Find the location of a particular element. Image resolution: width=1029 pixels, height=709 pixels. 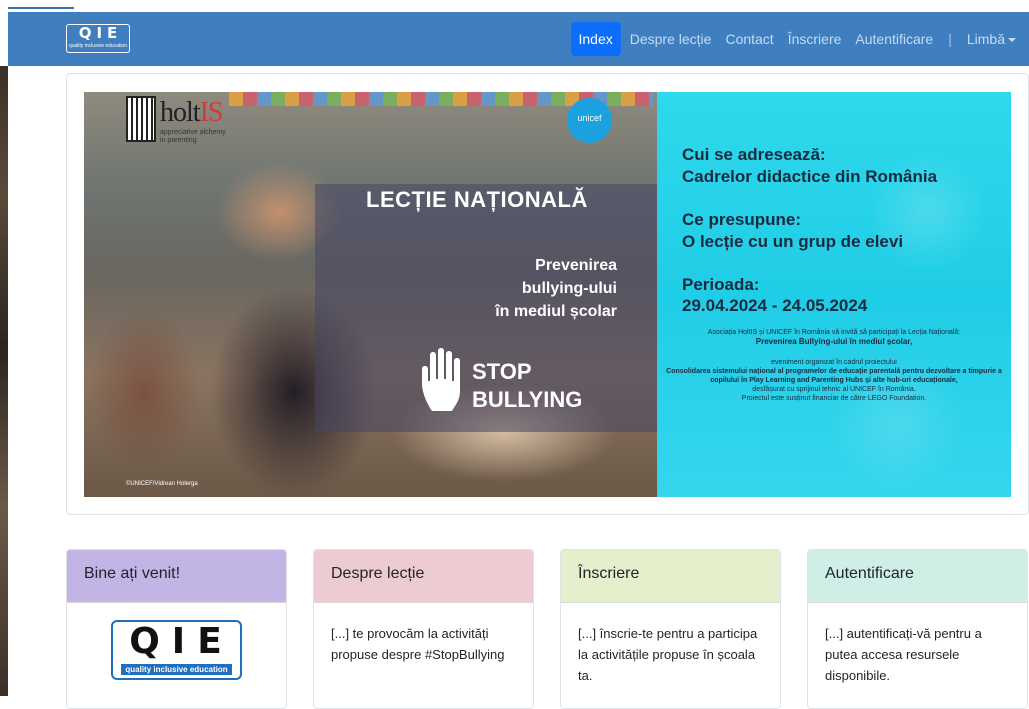

brand-letters: QIE is located at coordinates (100, 33).